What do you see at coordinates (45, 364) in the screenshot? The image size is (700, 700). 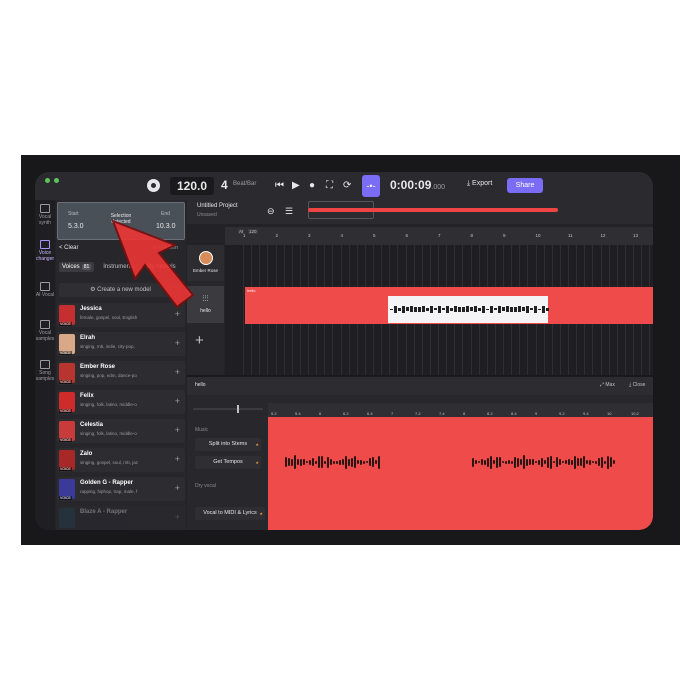 I see `song-samples-icon` at bounding box center [45, 364].